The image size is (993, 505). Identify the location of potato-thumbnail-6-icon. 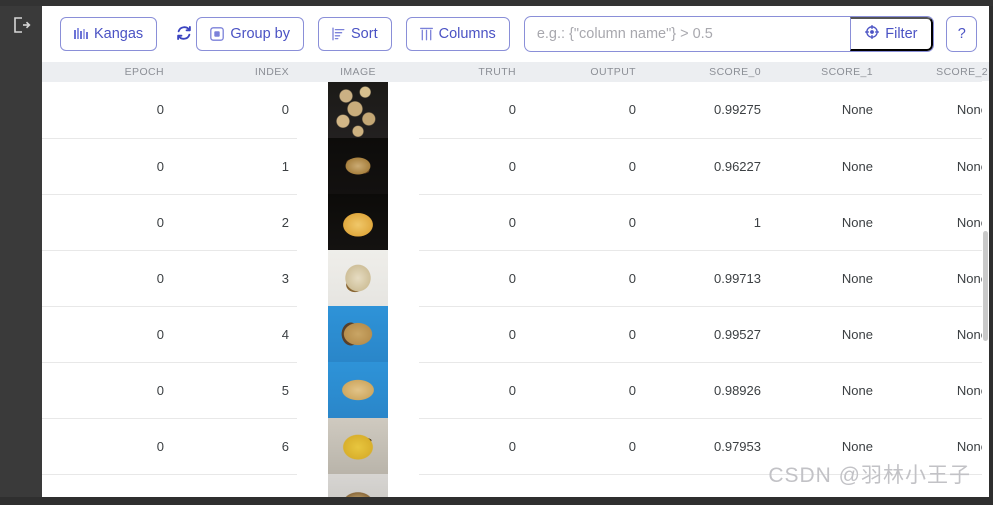
(358, 446).